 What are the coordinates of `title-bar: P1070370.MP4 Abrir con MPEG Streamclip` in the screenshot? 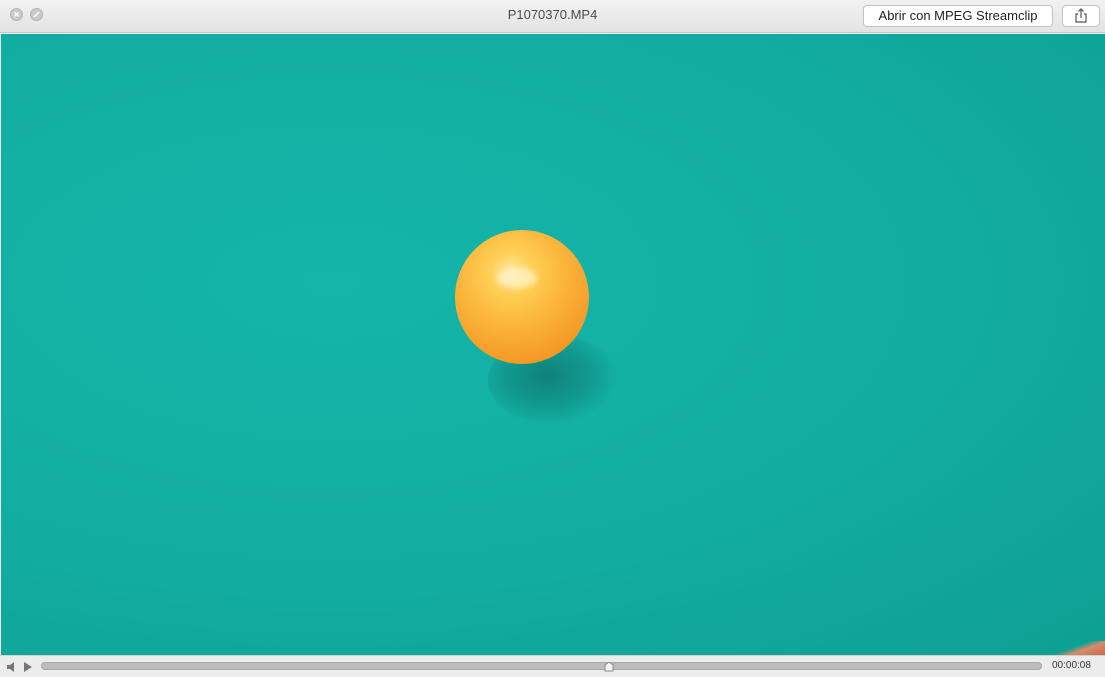 It's located at (552, 16).